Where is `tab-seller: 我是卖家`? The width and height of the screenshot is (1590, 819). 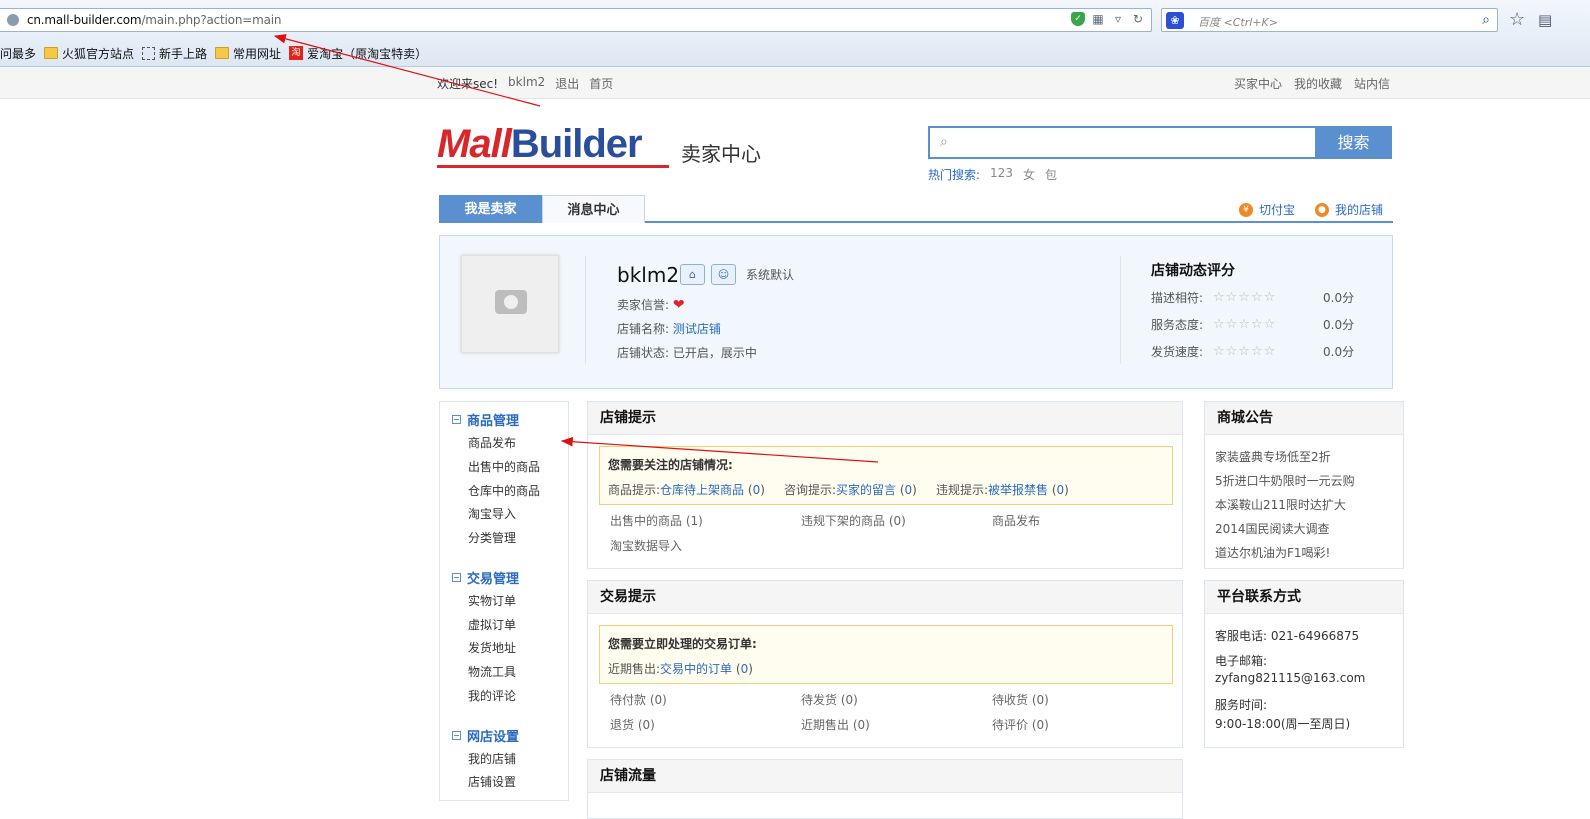 tab-seller: 我是卖家 is located at coordinates (490, 209).